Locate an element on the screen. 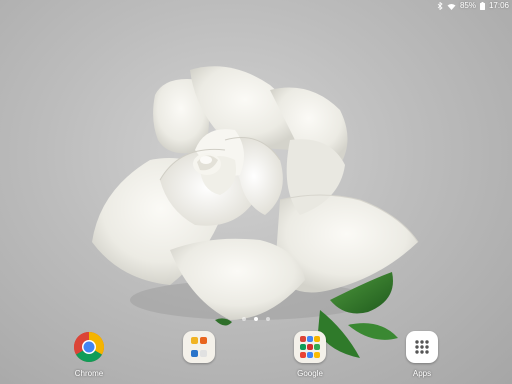 Image resolution: width=512 pixels, height=384 pixels. app-label-google: Google is located at coordinates (310, 373).